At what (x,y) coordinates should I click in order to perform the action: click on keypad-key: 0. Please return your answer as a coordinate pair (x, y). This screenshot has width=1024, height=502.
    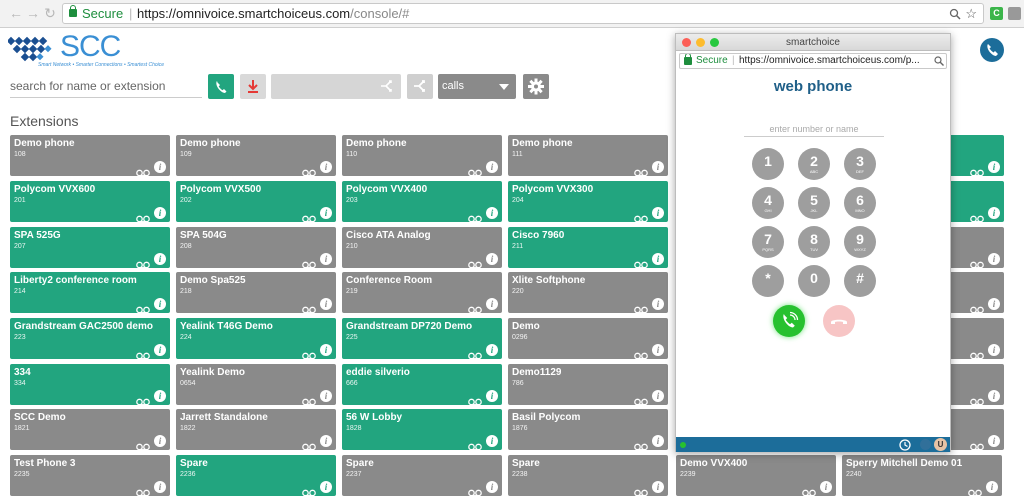
    Looking at the image, I should click on (814, 281).